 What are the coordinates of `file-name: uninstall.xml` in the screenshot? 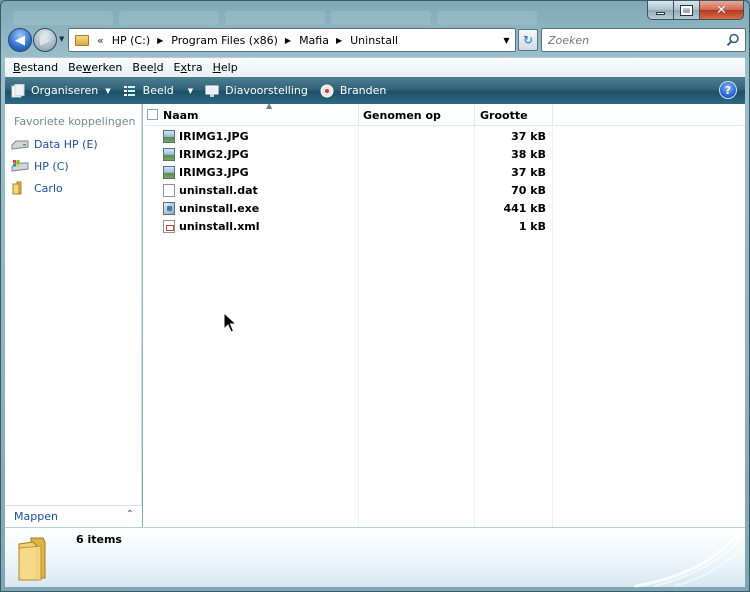 It's located at (219, 226).